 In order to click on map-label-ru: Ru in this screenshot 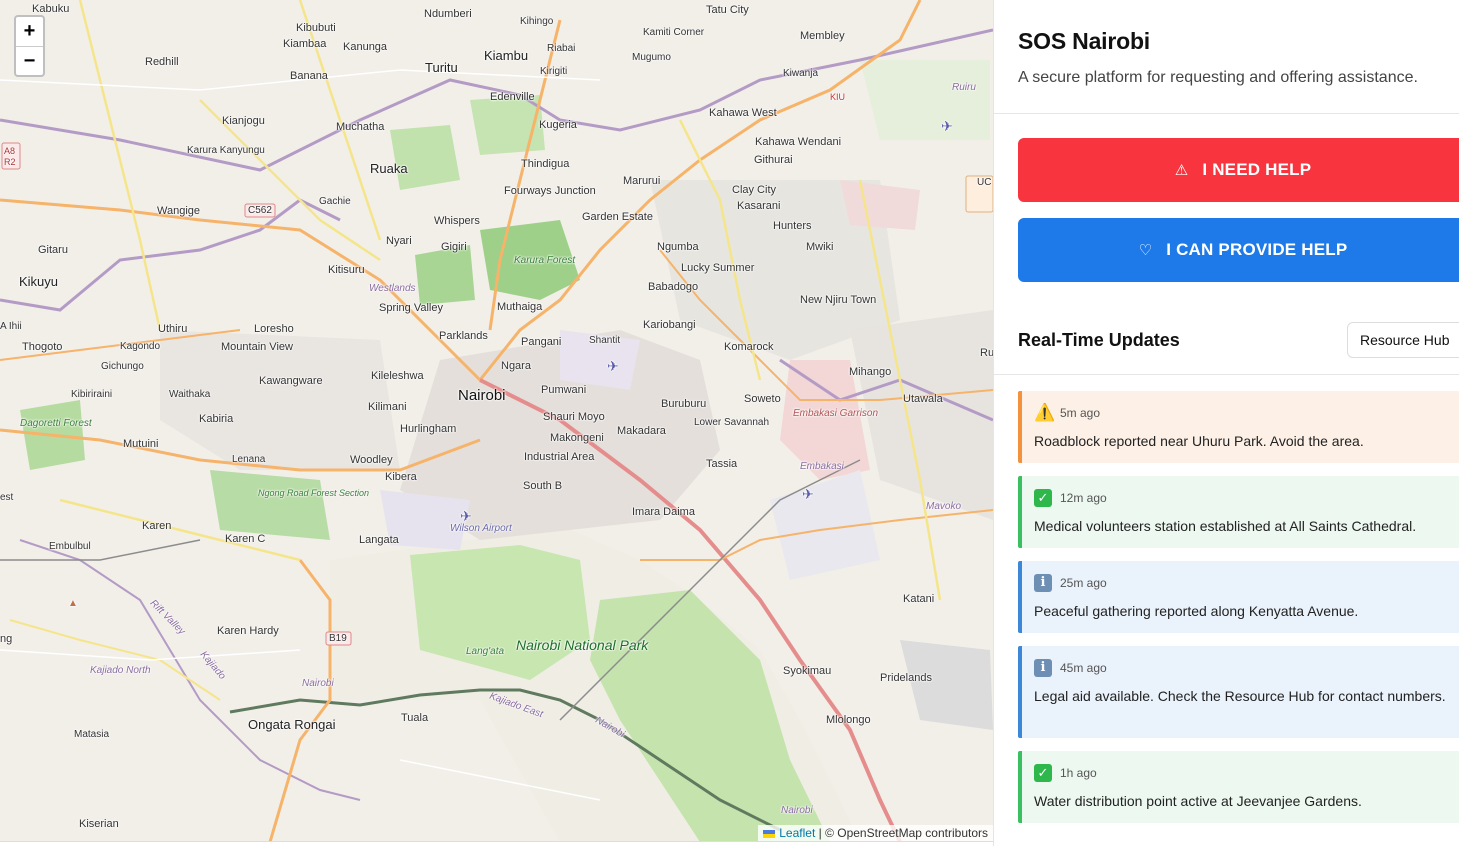, I will do `click(986, 353)`.